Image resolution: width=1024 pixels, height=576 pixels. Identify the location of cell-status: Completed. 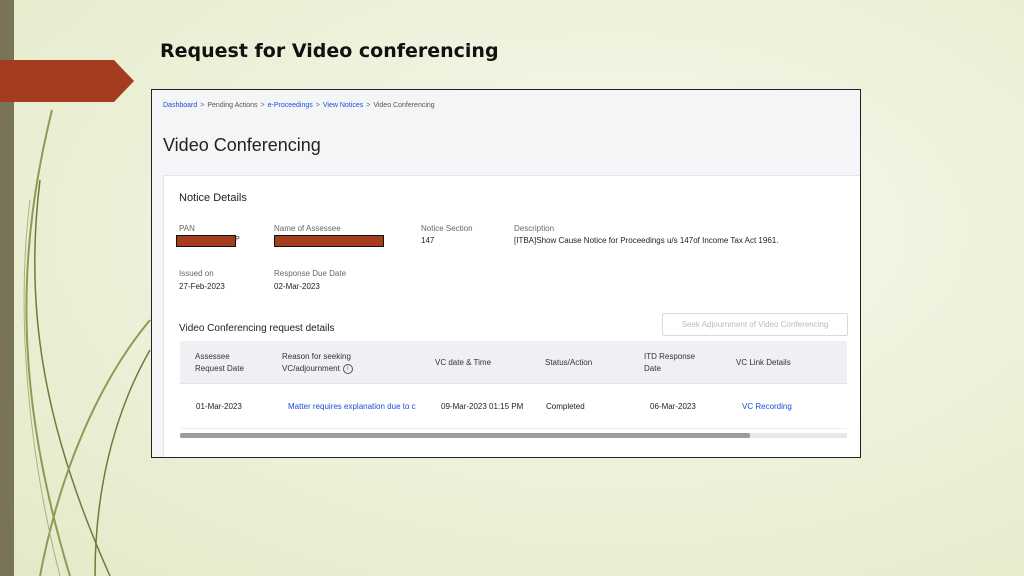
(565, 406).